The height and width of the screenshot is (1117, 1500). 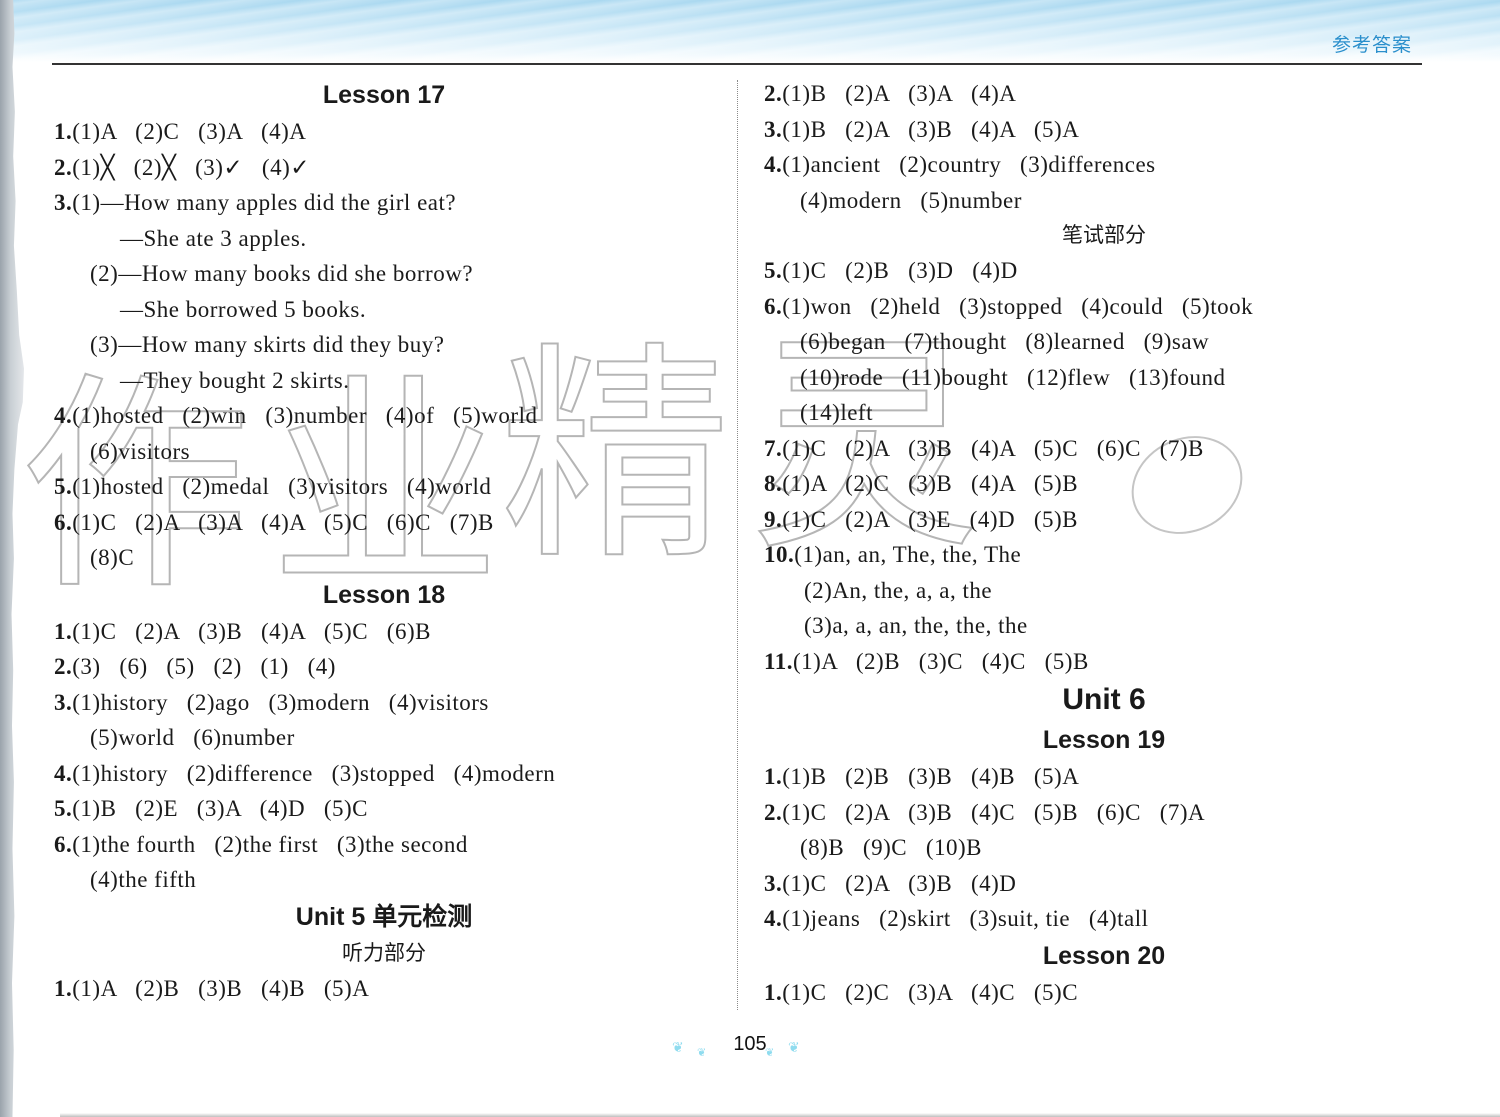 What do you see at coordinates (264, 202) in the screenshot?
I see `answer-text: (1)—How many apples did the girl eat?` at bounding box center [264, 202].